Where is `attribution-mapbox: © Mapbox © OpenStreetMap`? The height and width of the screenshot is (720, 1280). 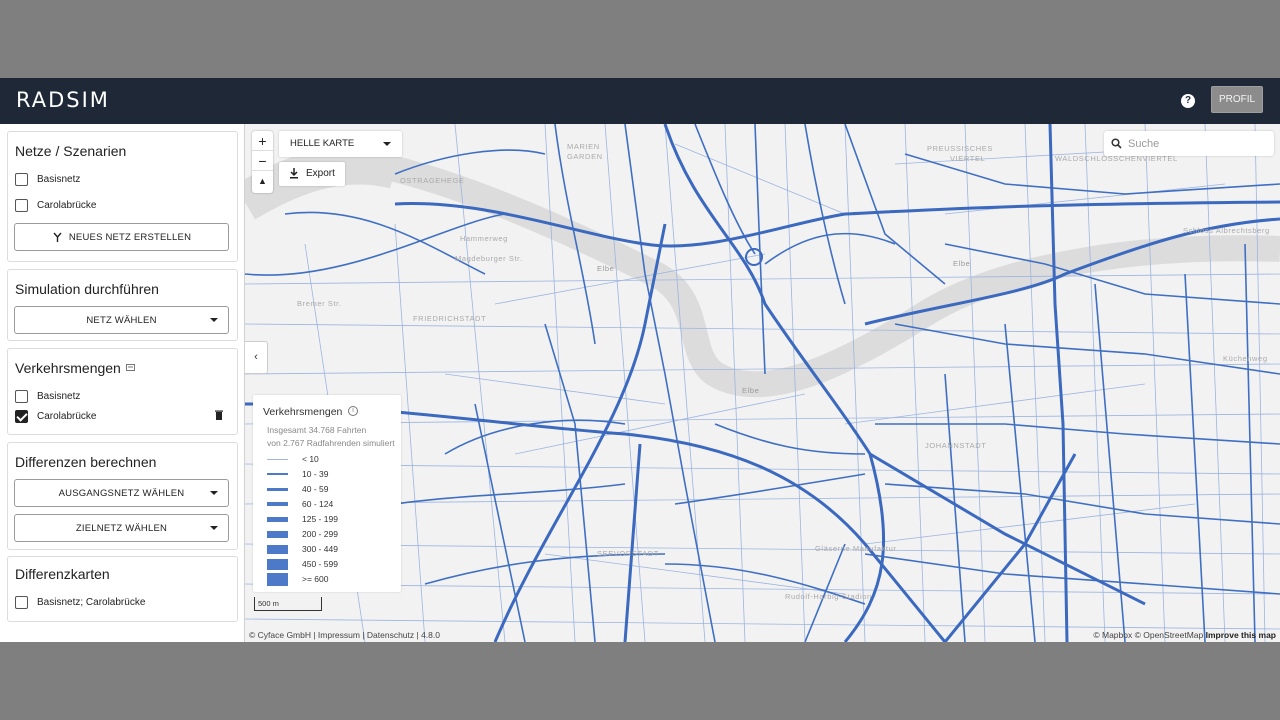
attribution-mapbox: © Mapbox © OpenStreetMap is located at coordinates (1148, 635).